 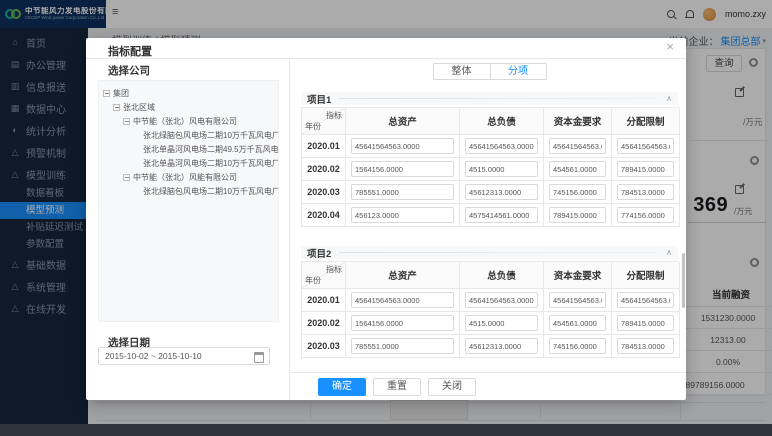 What do you see at coordinates (324, 192) in the screenshot?
I see `year-cell: 2020.03` at bounding box center [324, 192].